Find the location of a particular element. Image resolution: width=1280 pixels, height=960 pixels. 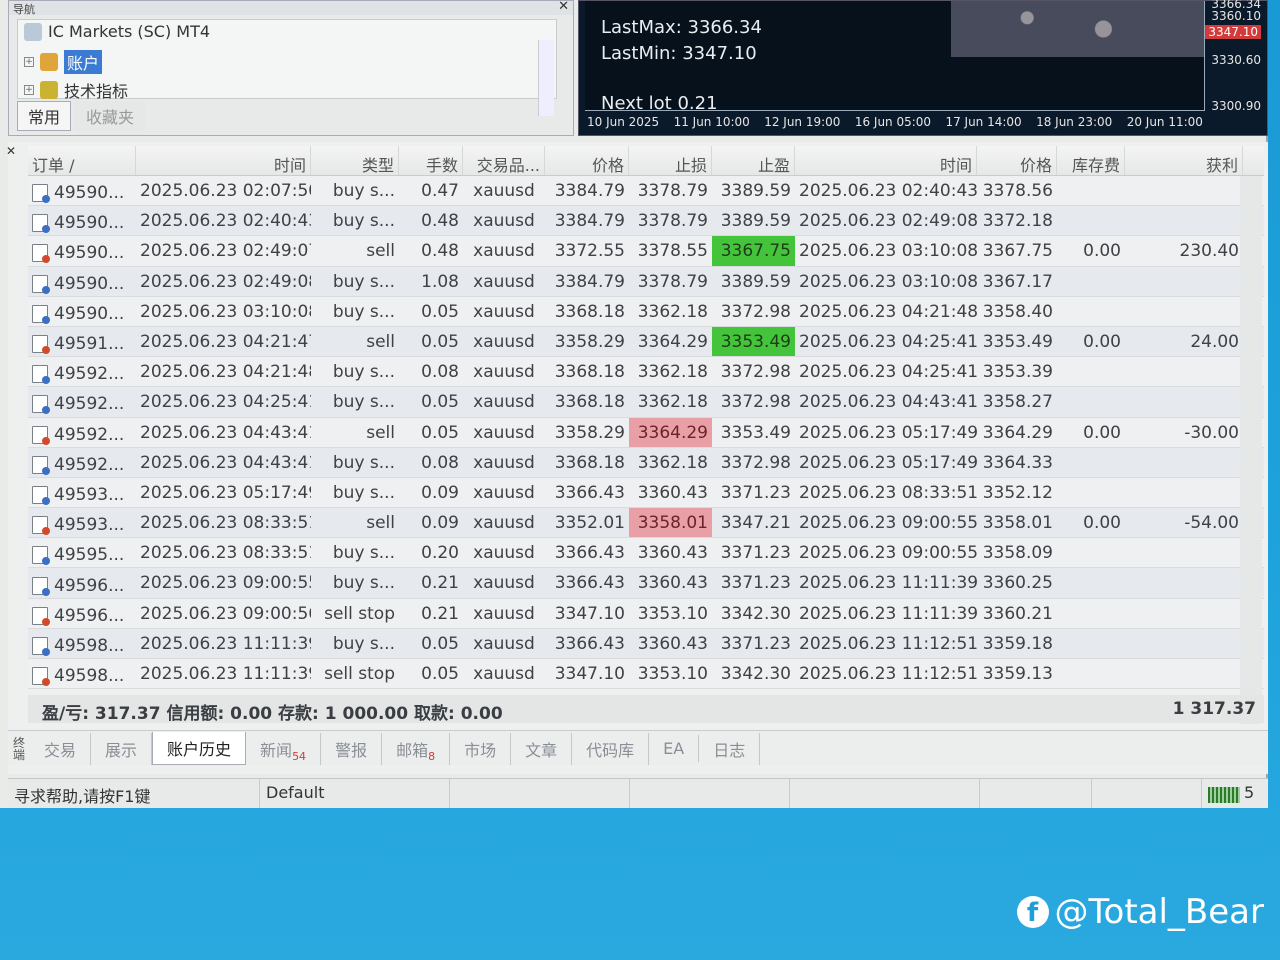

tab-common: 常用 is located at coordinates (44, 116).